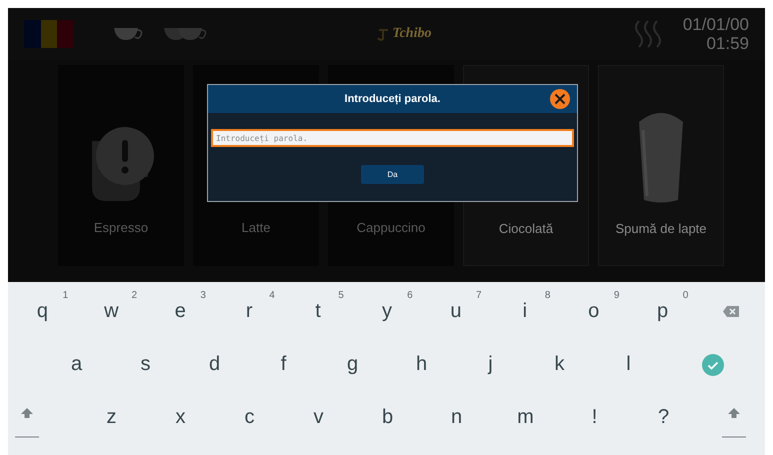 The height and width of the screenshot is (455, 773). I want to click on key-hint: 1, so click(65, 295).